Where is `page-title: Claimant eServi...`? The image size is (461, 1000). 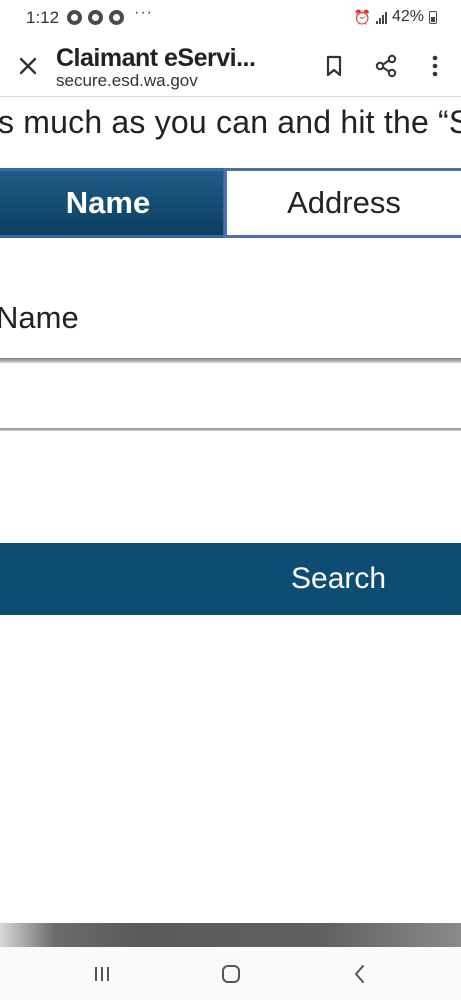
page-title: Claimant eServi... is located at coordinates (156, 58).